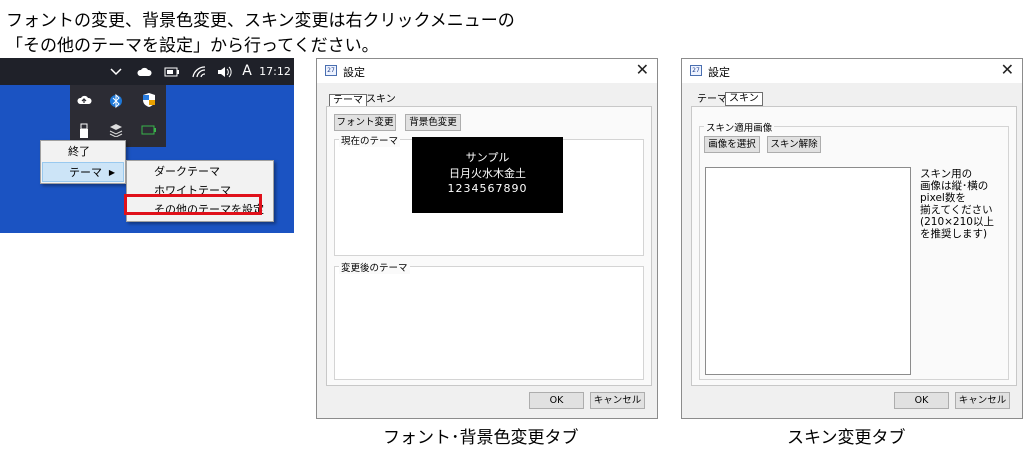 Image resolution: width=1024 pixels, height=452 pixels. What do you see at coordinates (957, 222) in the screenshot?
I see `skin-note-line-5: (210×210以上` at bounding box center [957, 222].